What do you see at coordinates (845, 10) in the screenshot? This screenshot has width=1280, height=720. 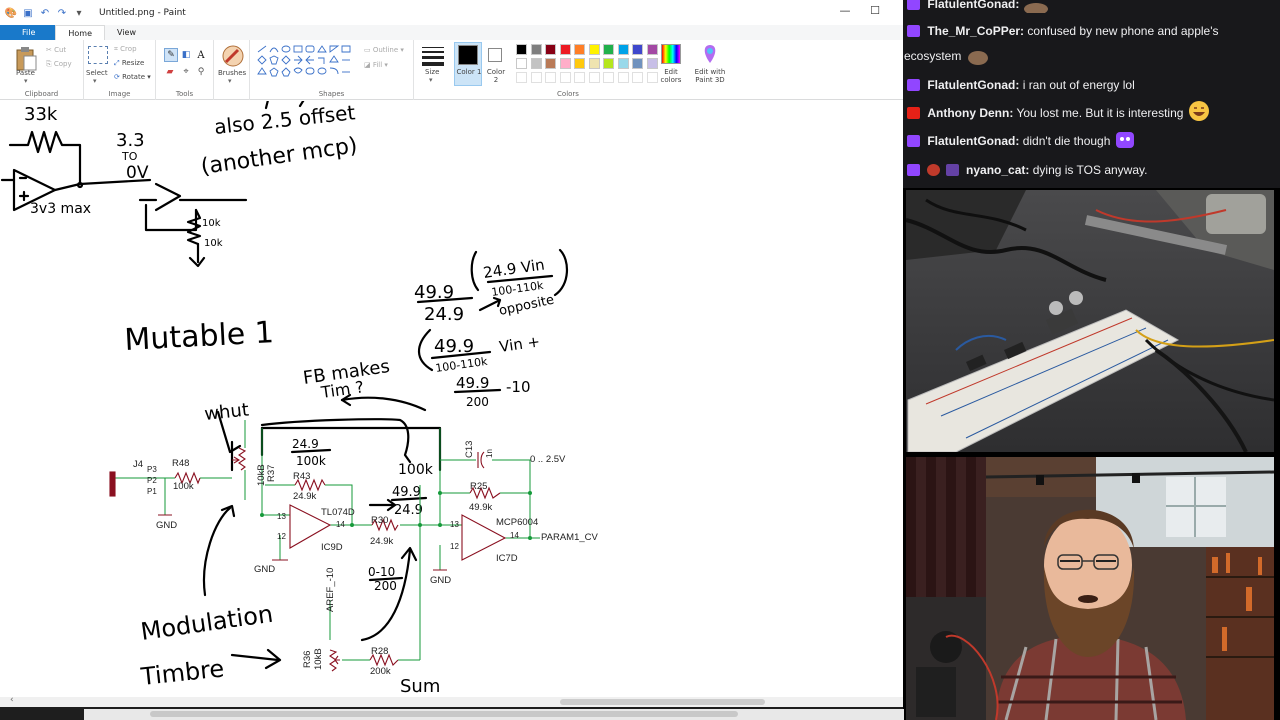 I see `minimize-button: —` at bounding box center [845, 10].